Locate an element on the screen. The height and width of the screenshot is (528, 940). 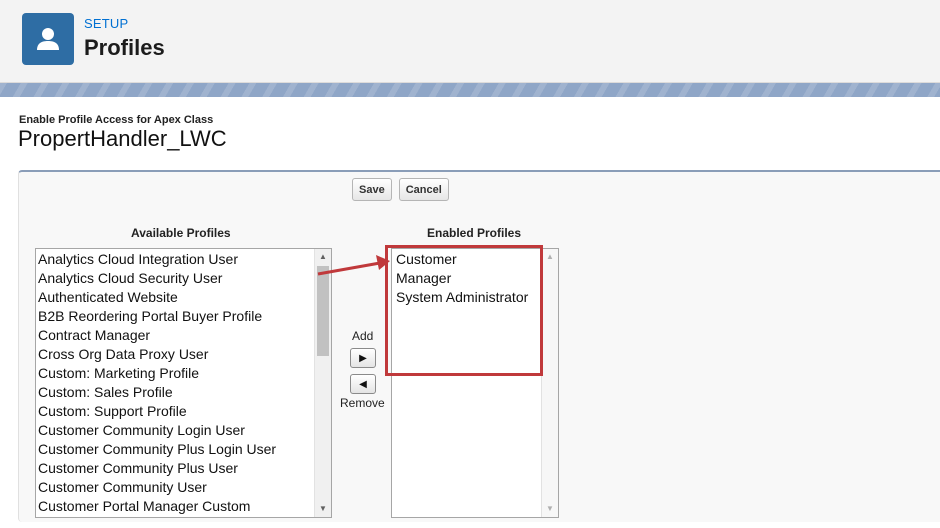
list-item: B2B Reordering Portal Buyer Profile is located at coordinates (183, 316).